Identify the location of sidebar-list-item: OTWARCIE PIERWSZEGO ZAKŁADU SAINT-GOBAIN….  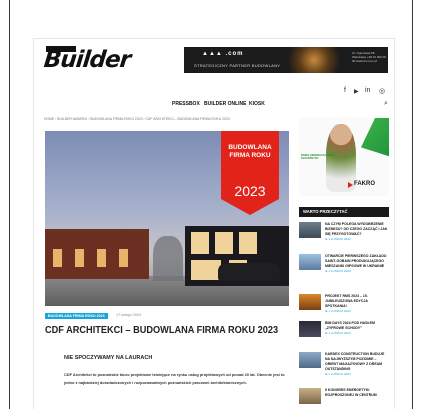
(344, 268).